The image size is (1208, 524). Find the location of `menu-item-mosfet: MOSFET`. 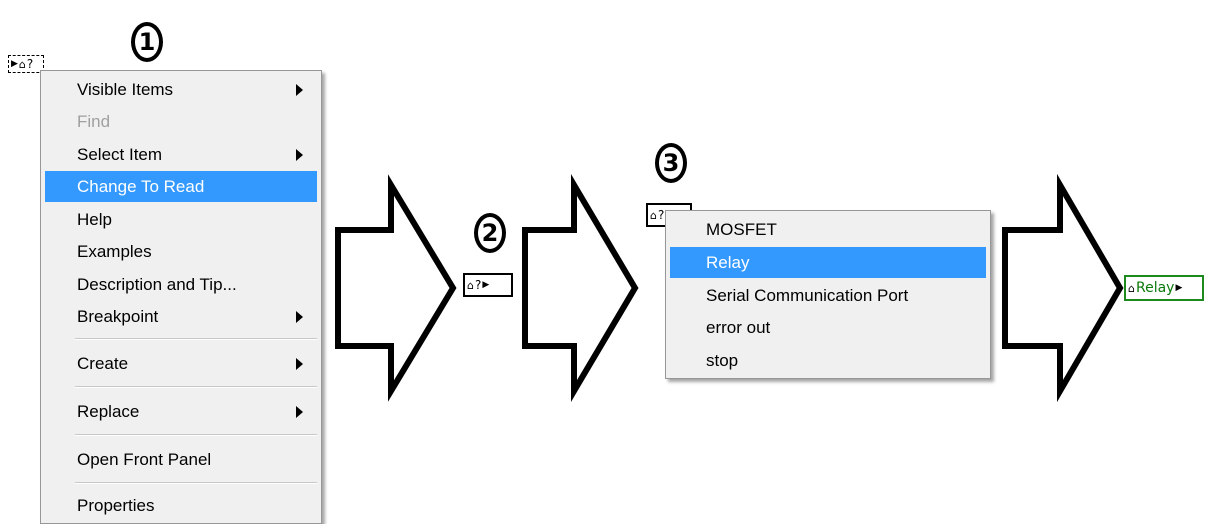

menu-item-mosfet: MOSFET is located at coordinates (828, 229).